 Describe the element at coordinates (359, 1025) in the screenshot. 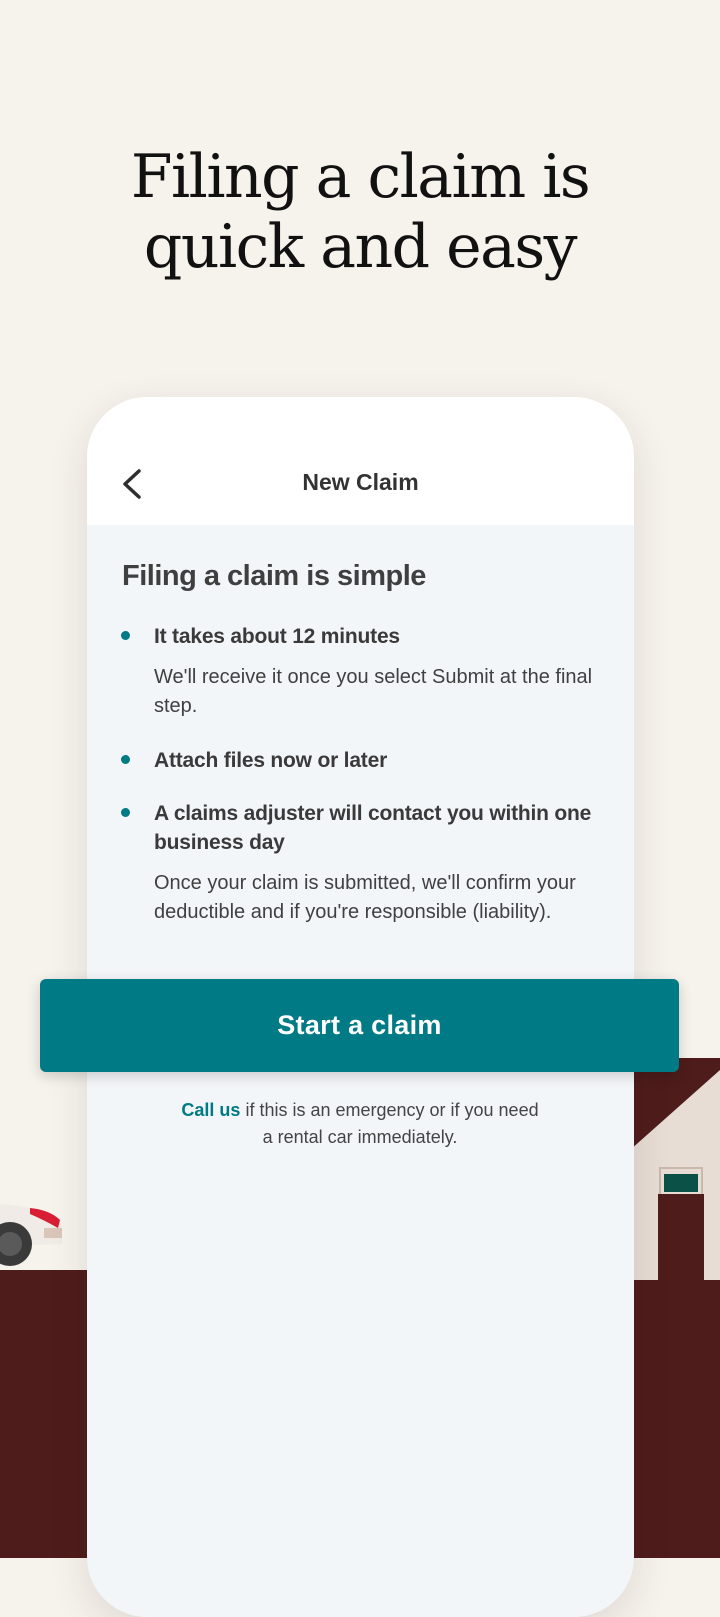

I see `start-claim-button: Start a claim` at that location.